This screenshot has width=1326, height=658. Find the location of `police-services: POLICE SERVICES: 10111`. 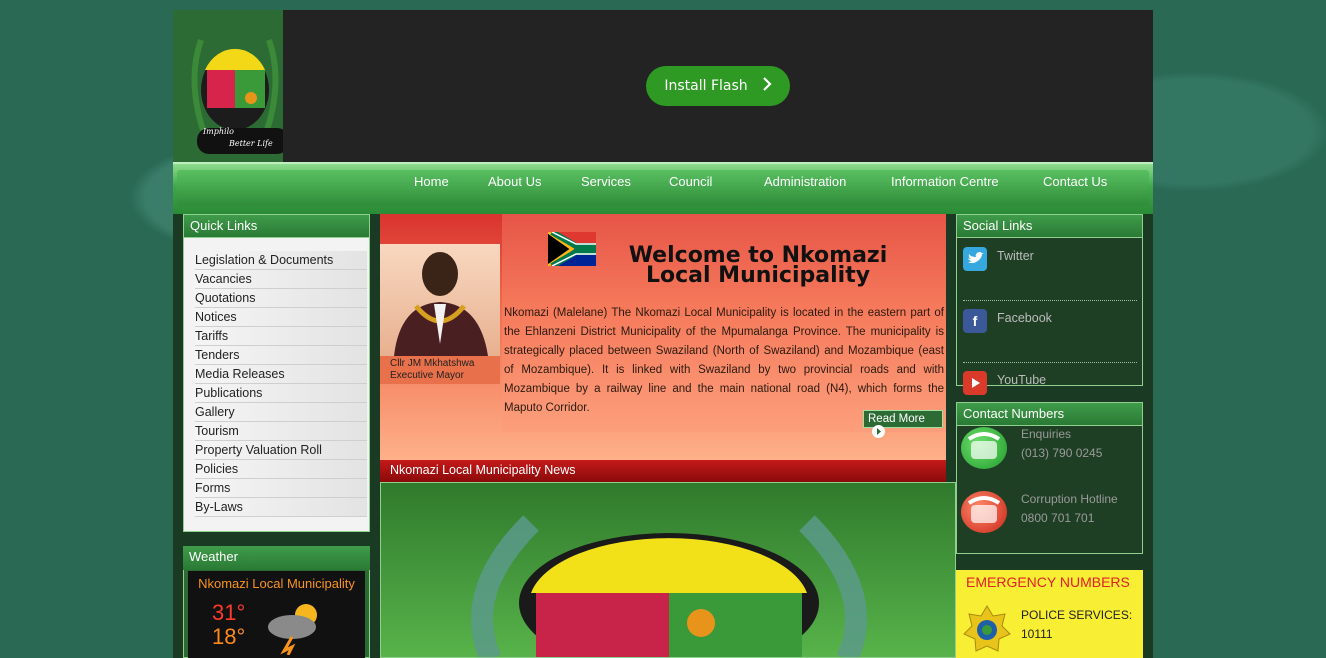

police-services: POLICE SERVICES: 10111 is located at coordinates (1076, 625).